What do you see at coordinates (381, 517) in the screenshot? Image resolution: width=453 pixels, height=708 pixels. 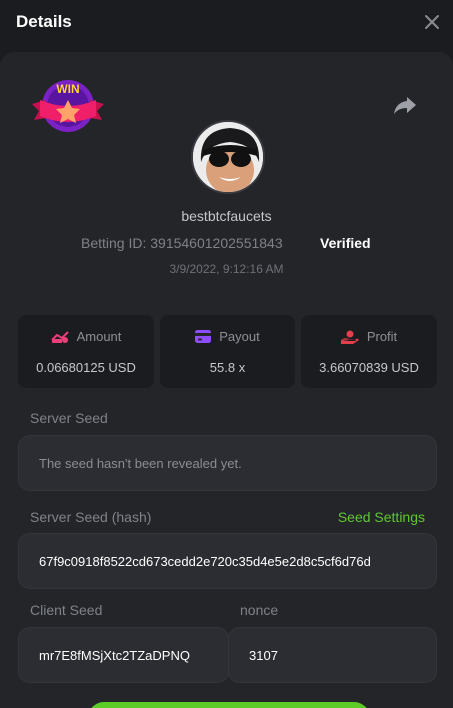 I see `seed-settings-link: Seed Settings` at bounding box center [381, 517].